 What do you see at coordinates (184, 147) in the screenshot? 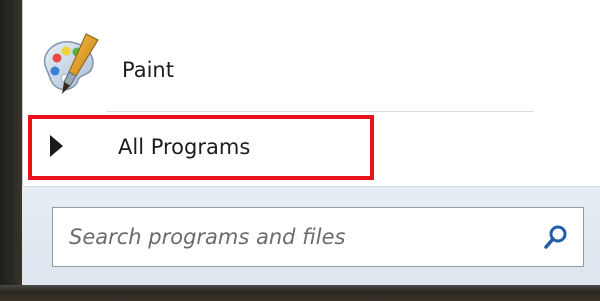
I see `all-programs-label: All Programs` at bounding box center [184, 147].